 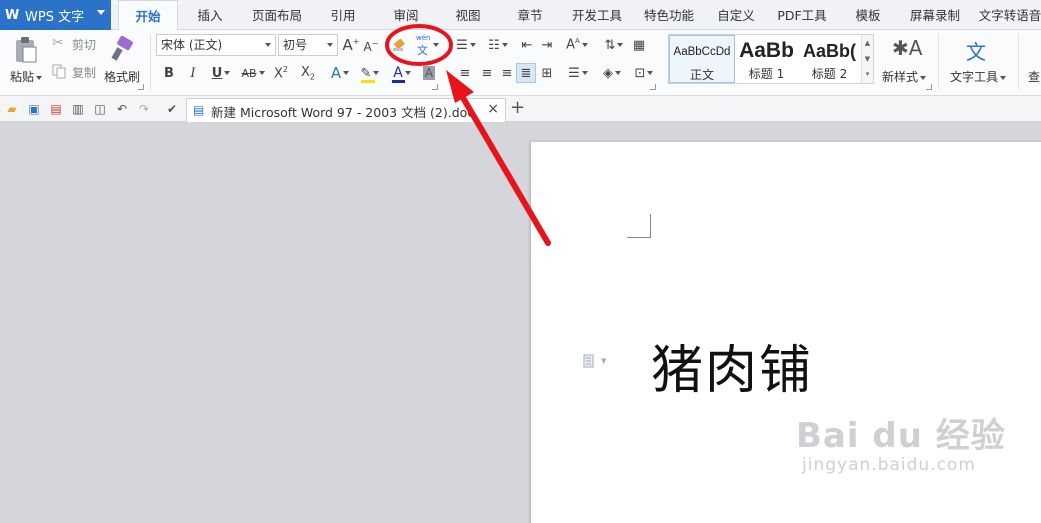 I want to click on style-preview: AaBb(, so click(x=829, y=51).